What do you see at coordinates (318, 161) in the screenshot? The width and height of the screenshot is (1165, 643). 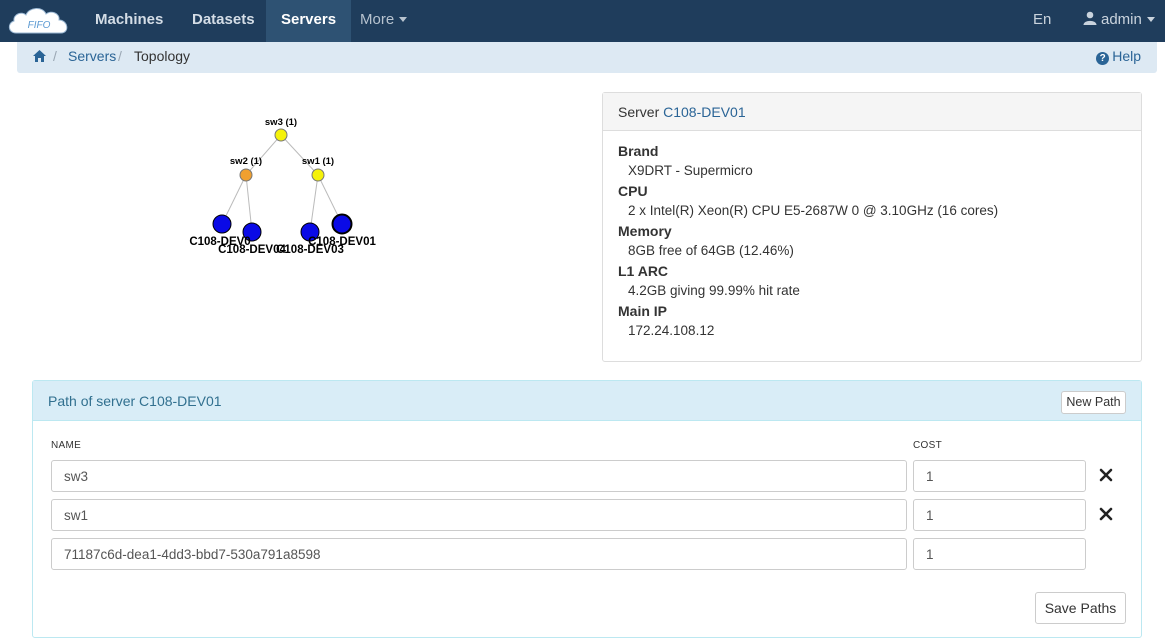 I see `switch-label-sw1: sw1 (1)` at bounding box center [318, 161].